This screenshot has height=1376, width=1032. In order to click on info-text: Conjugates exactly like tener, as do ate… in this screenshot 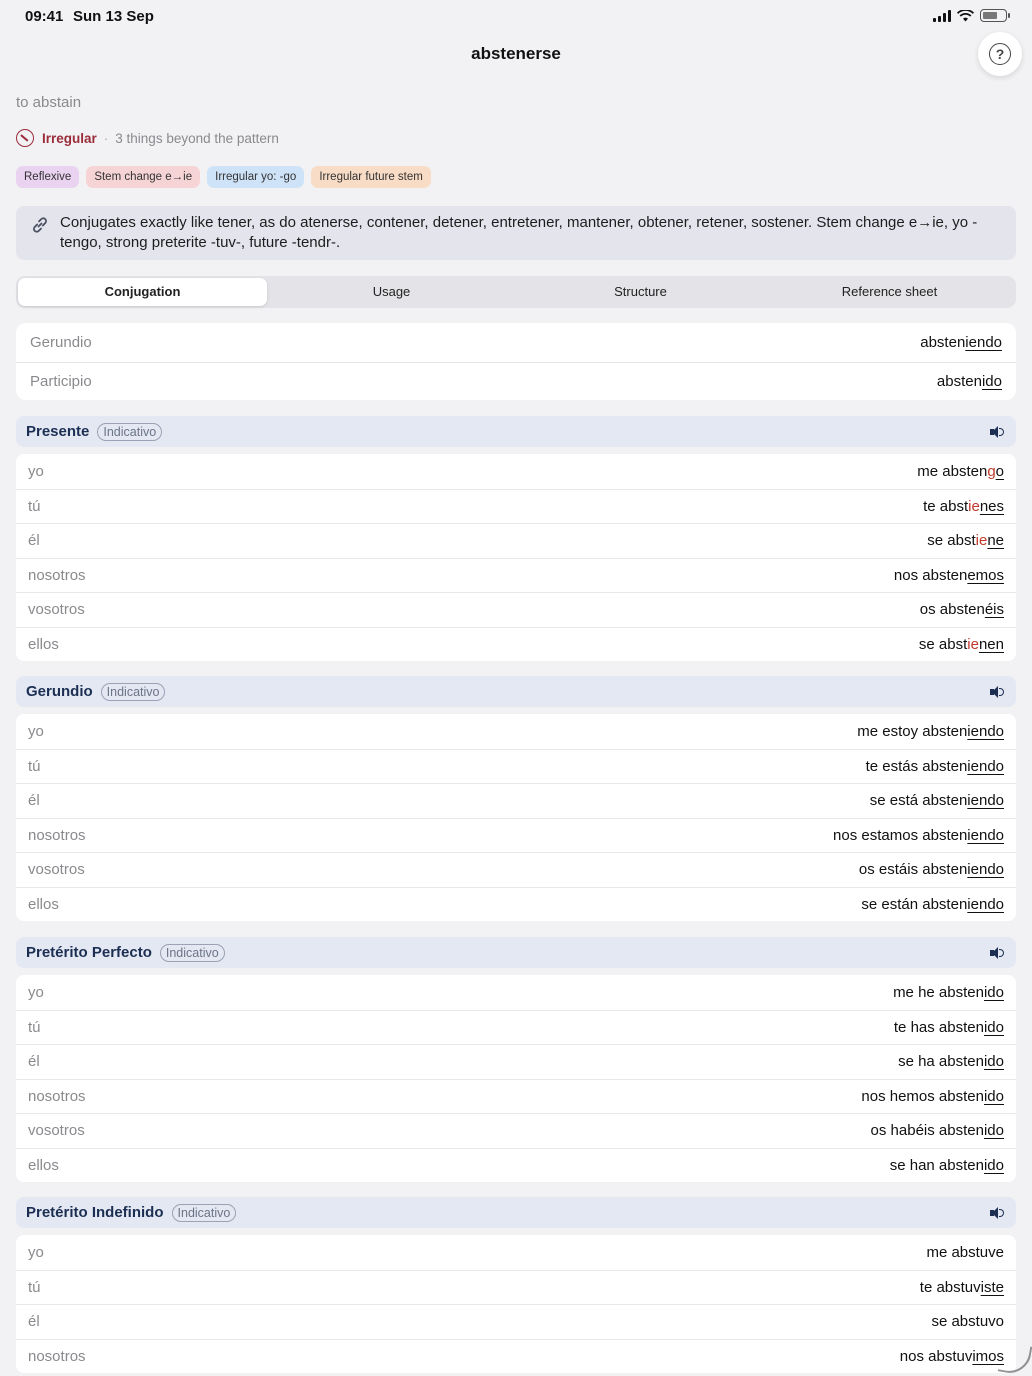, I will do `click(519, 232)`.